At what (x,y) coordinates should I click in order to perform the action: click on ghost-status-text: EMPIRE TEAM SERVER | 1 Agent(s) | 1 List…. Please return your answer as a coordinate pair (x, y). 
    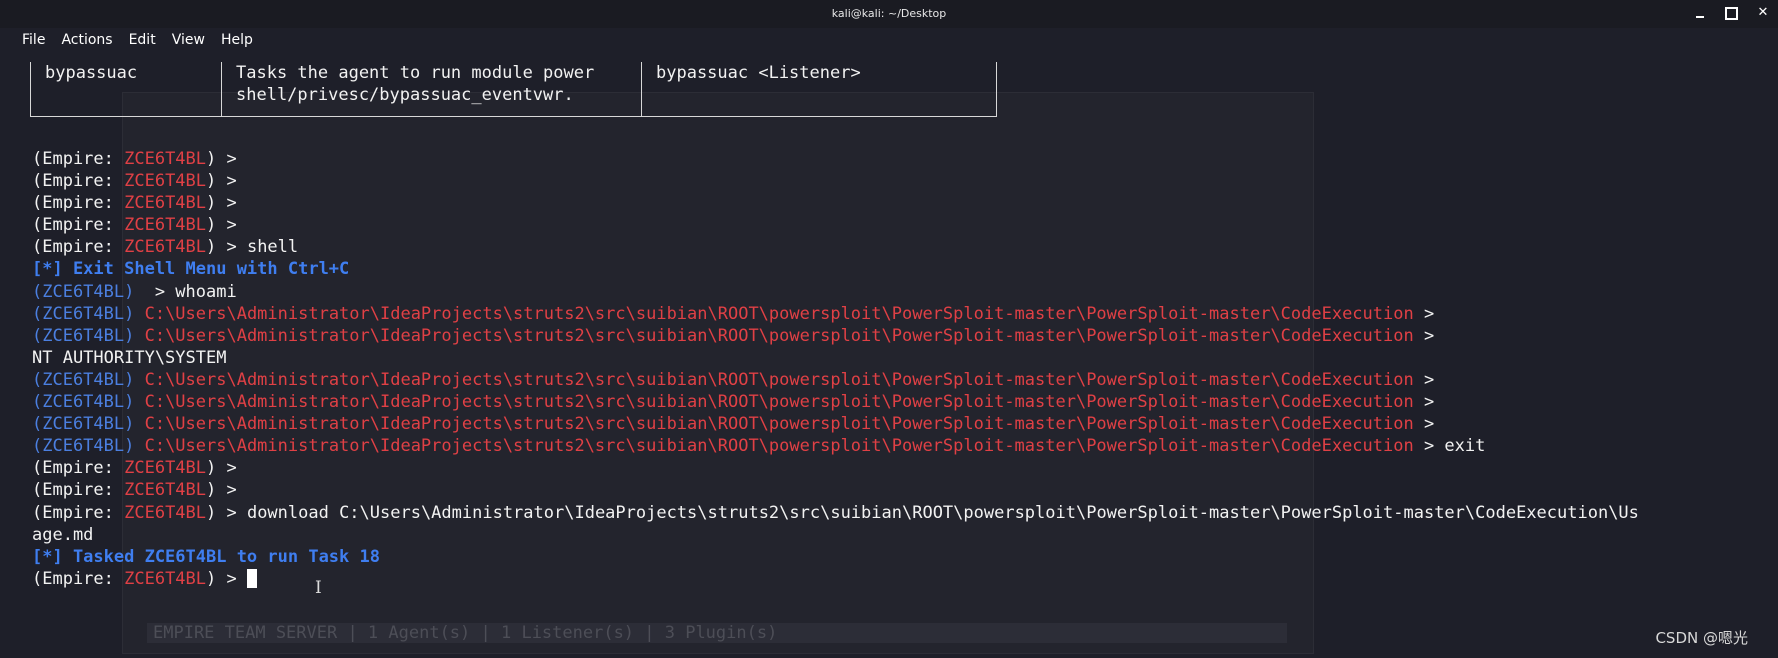
    Looking at the image, I should click on (465, 633).